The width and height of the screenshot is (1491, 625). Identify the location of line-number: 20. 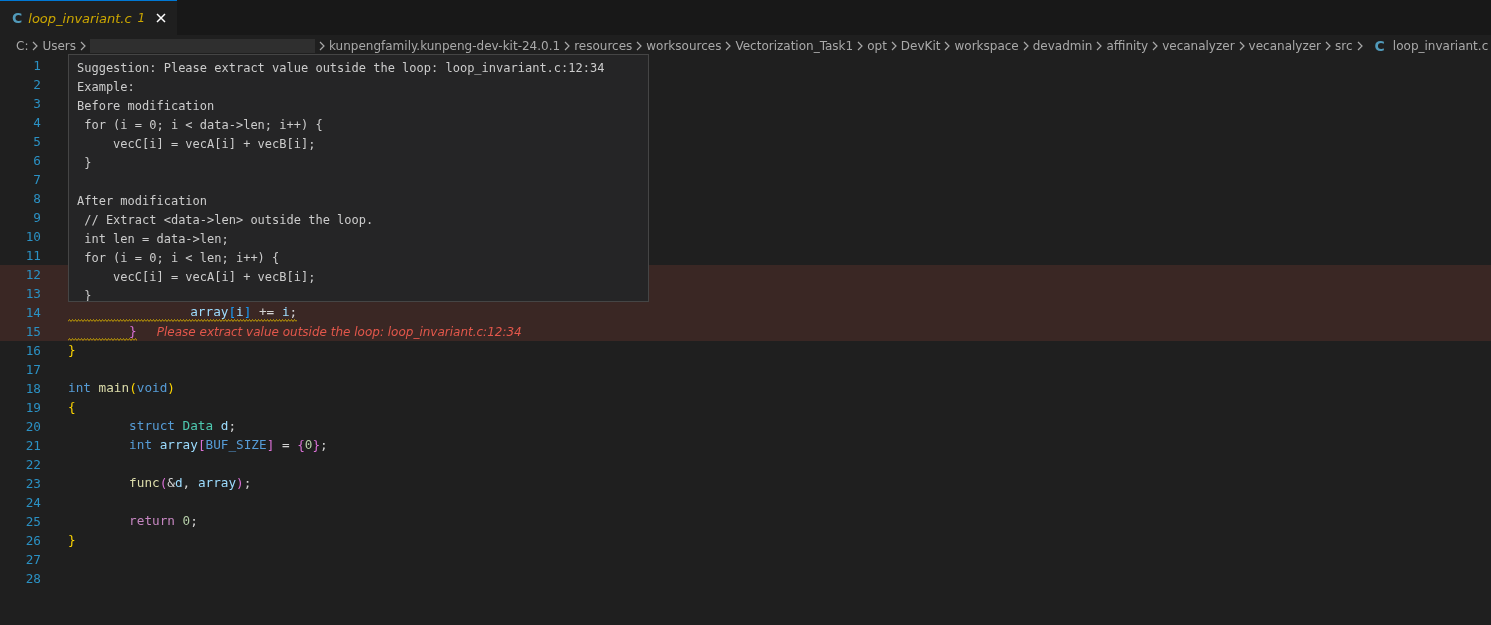
(32, 426).